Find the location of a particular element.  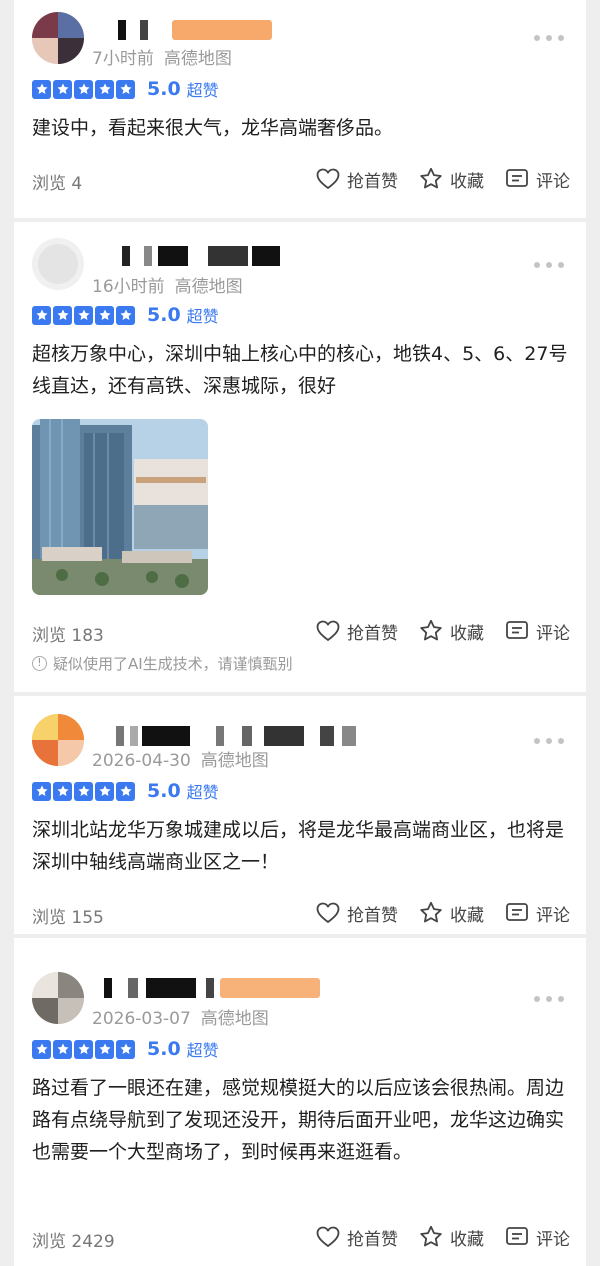

review-time: 7小时前 is located at coordinates (123, 59).